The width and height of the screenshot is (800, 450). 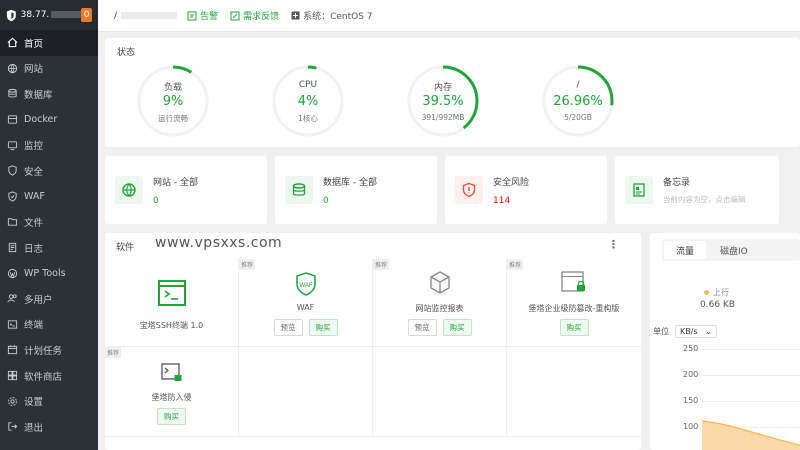 What do you see at coordinates (49, 325) in the screenshot?
I see `sidebar-item-terminal: 终端` at bounding box center [49, 325].